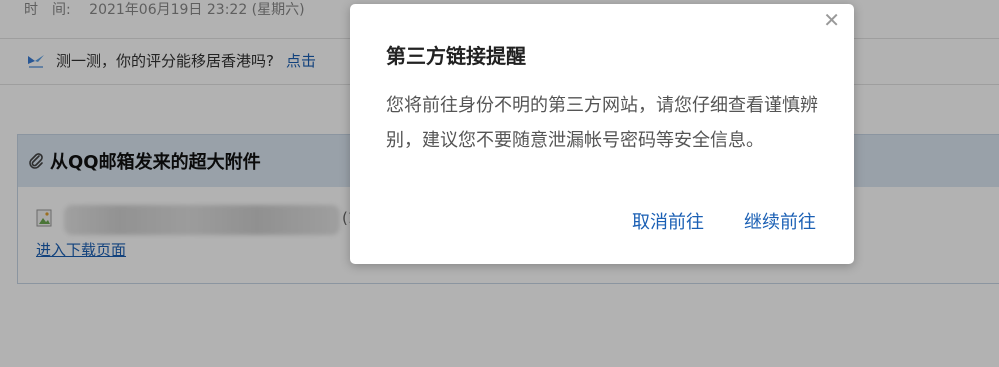 This screenshot has height=367, width=999. What do you see at coordinates (456, 56) in the screenshot?
I see `dialog-title: 第三方链接提醒` at bounding box center [456, 56].